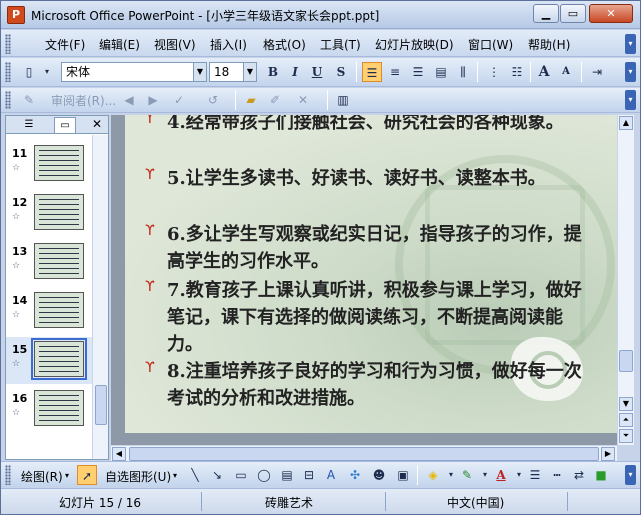  Describe the element at coordinates (65, 44) in the screenshot. I see `menu-file: 文件(F)` at that location.